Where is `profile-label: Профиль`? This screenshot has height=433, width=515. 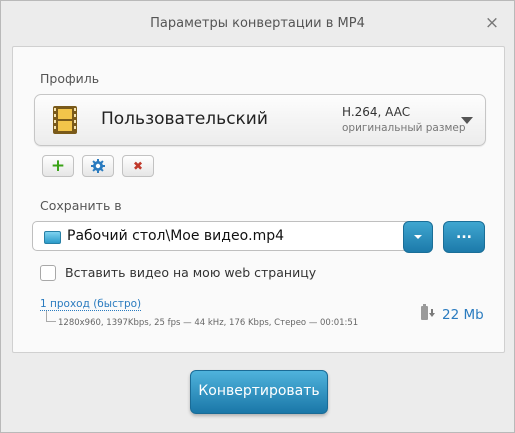 profile-label: Профиль is located at coordinates (70, 78).